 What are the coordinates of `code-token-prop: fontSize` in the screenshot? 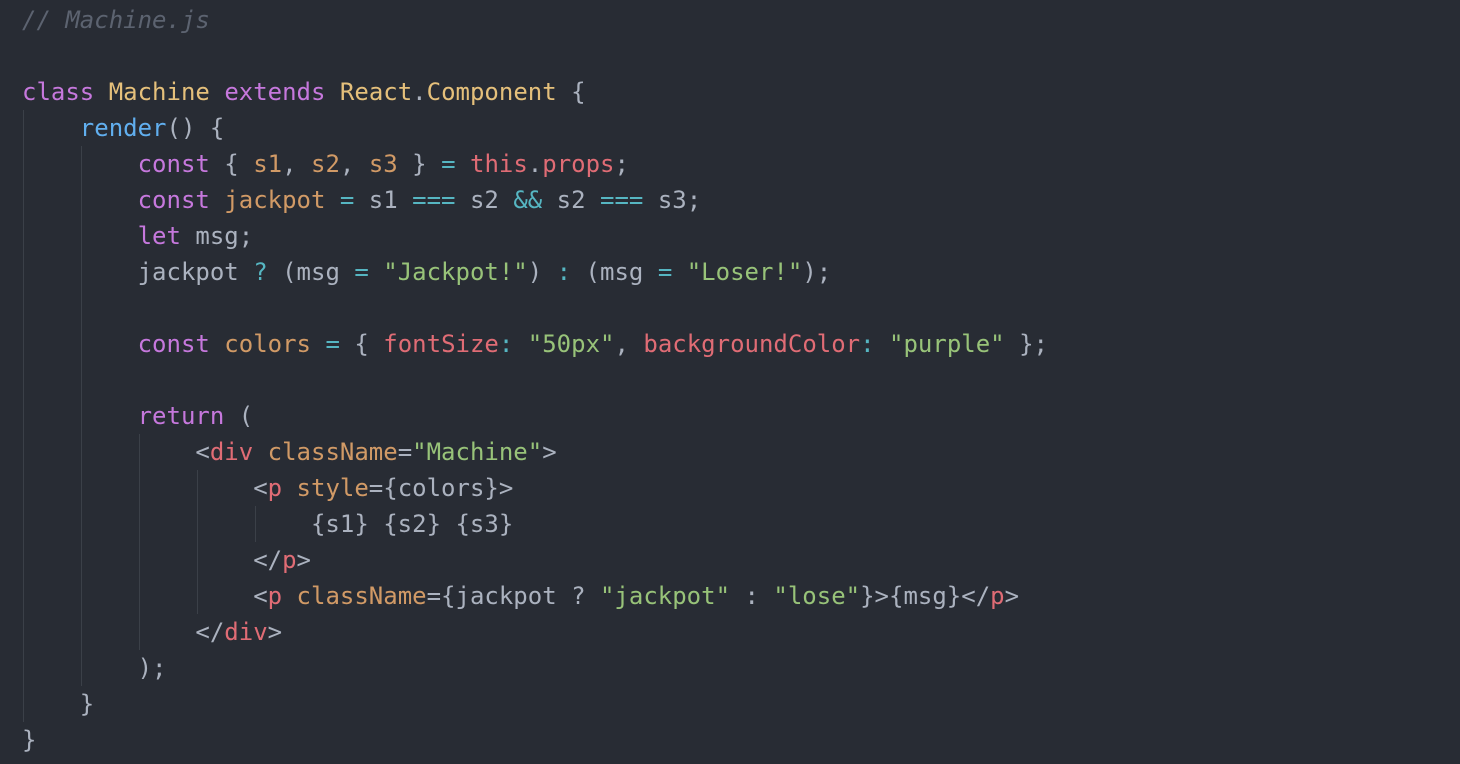 It's located at (441, 344).